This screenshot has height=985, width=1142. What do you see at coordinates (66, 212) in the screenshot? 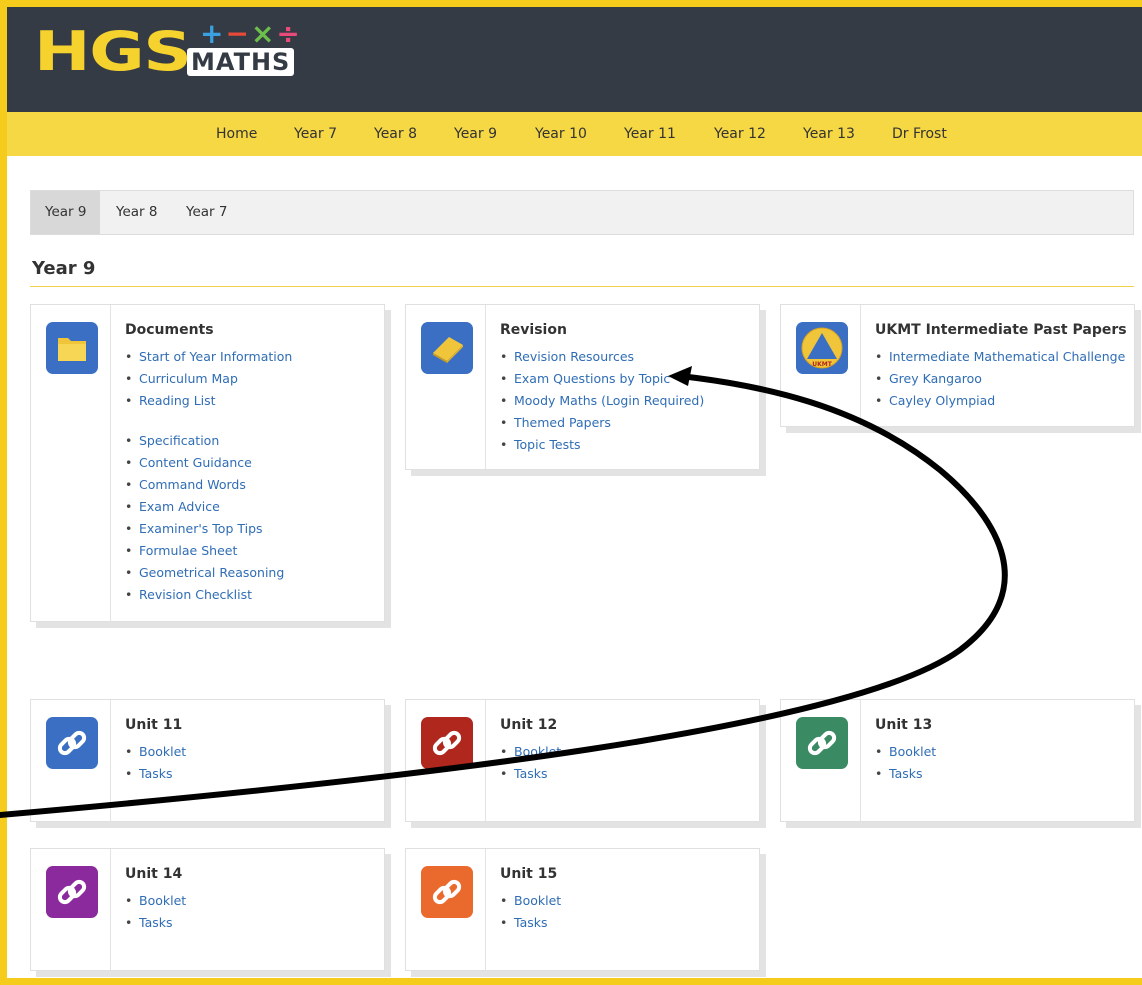
I see `tab-year-9: Year 9` at bounding box center [66, 212].